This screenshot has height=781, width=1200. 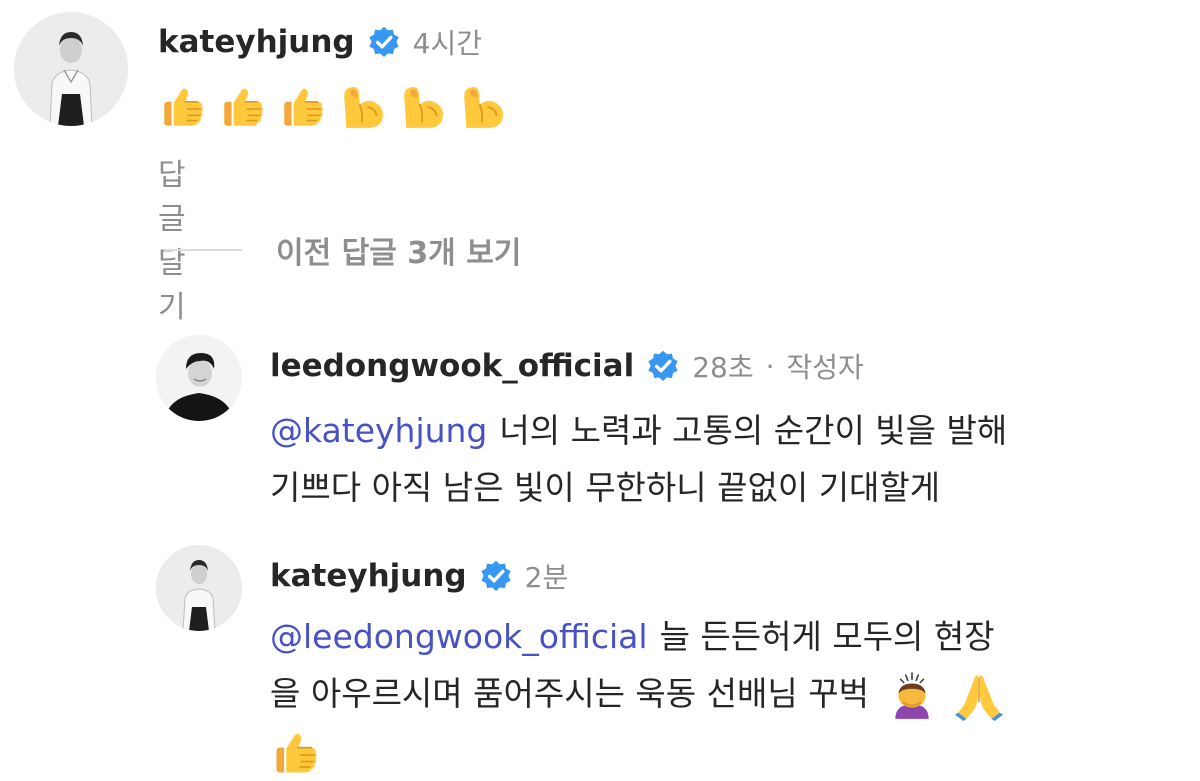 What do you see at coordinates (827, 636) in the screenshot?
I see `reply-text-content: 늘 든든허게 모두의 현장` at bounding box center [827, 636].